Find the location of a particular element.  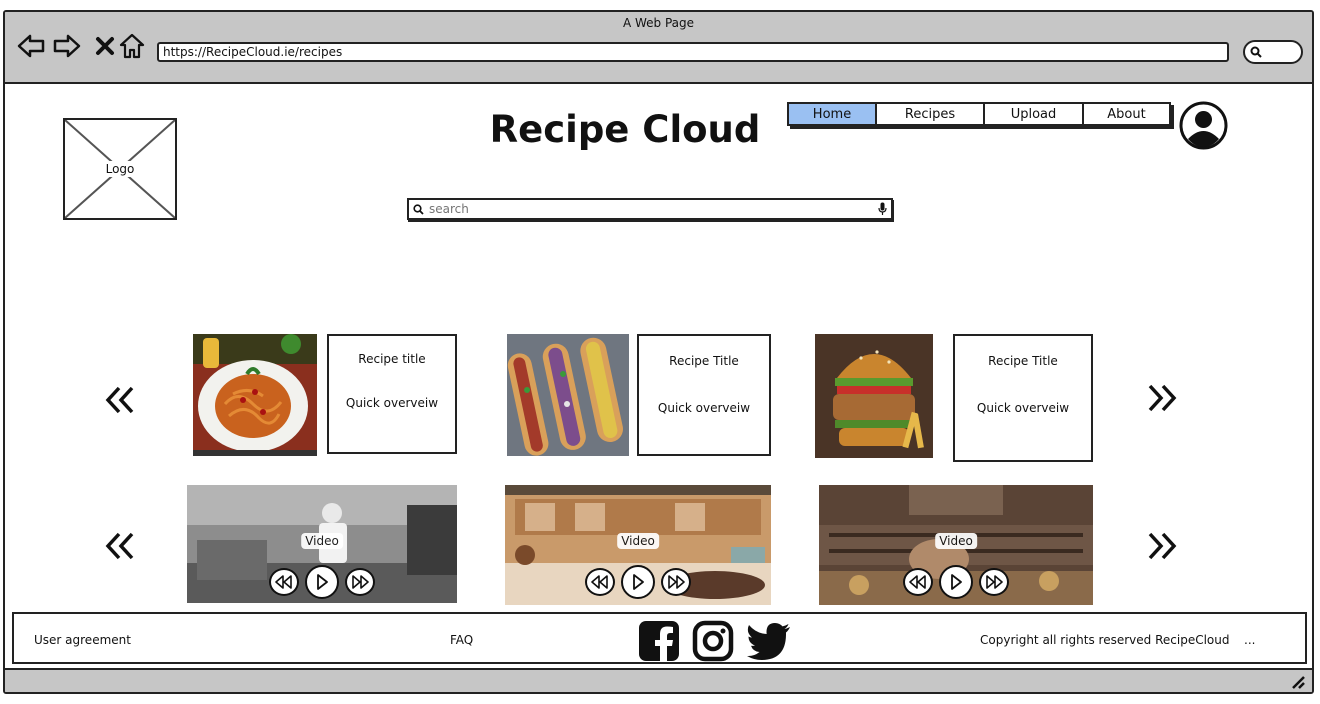

nav-tab-upload: Upload is located at coordinates (1034, 114).